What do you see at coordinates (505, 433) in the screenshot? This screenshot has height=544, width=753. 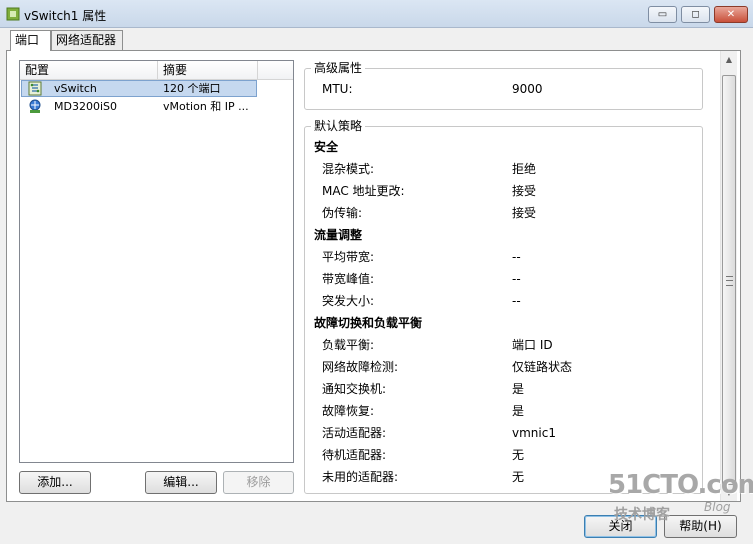 I see `active-adapters-row: 活动适配器: vmnic1` at bounding box center [505, 433].